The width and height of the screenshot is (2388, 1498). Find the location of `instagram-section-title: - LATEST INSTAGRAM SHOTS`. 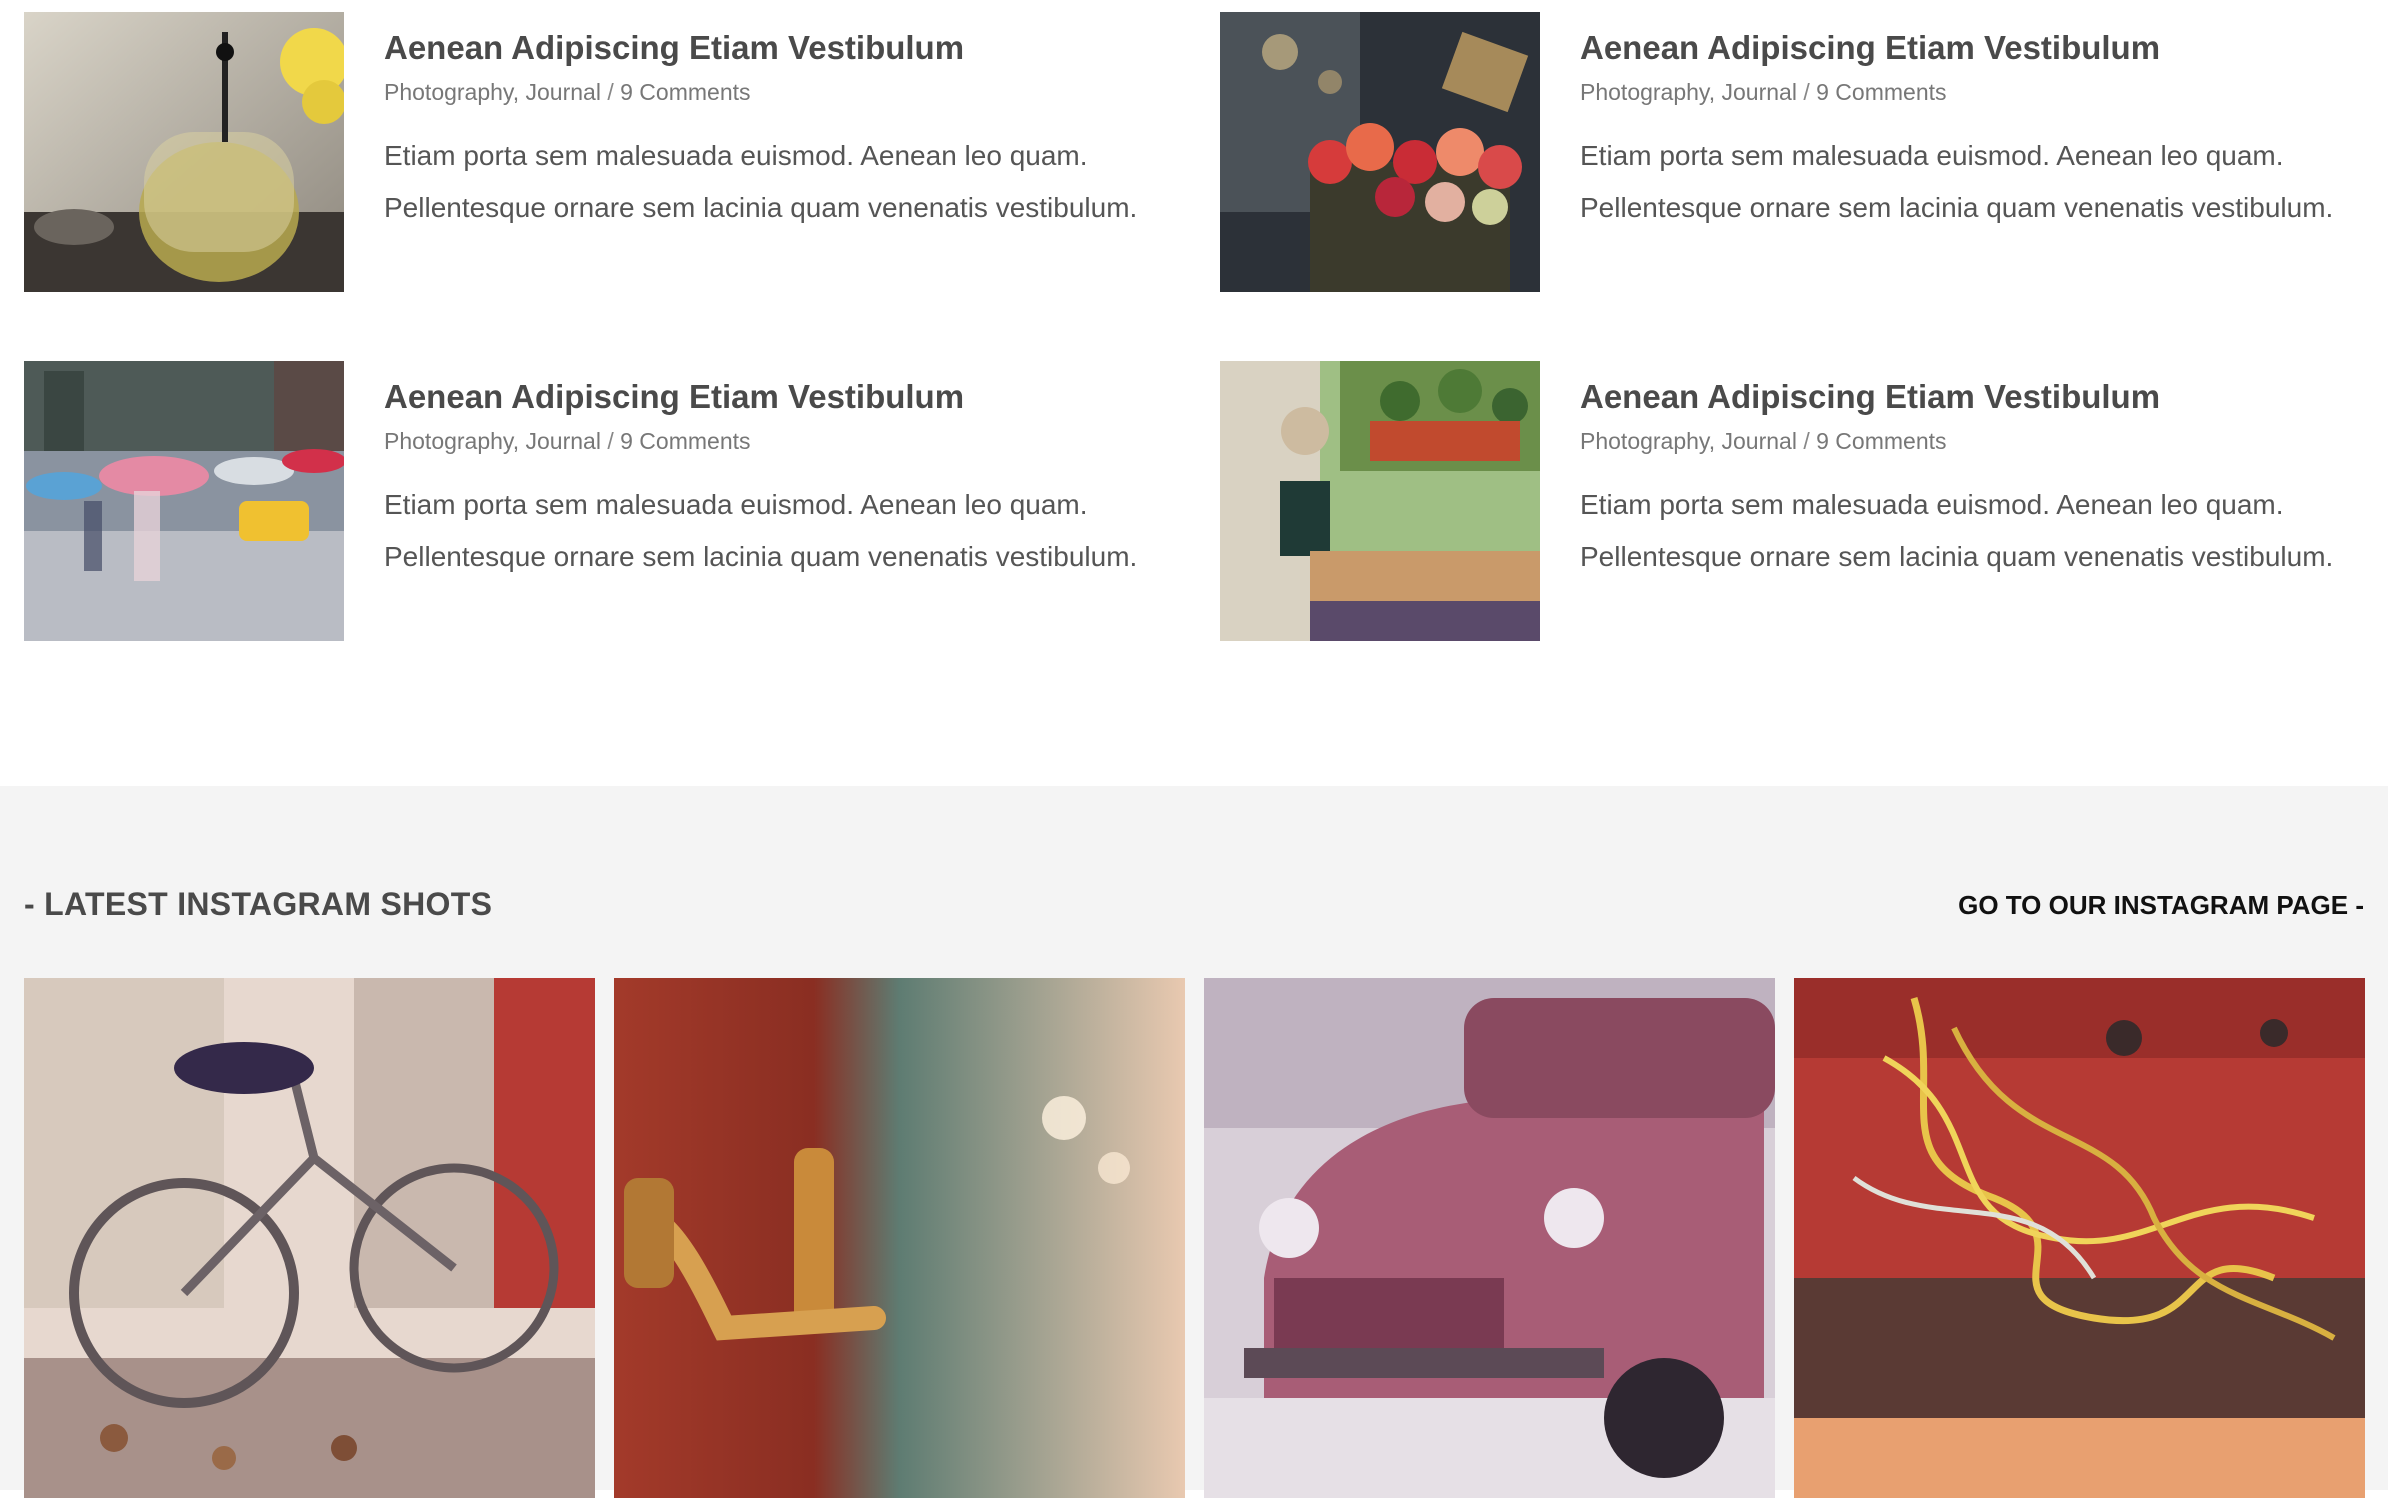

instagram-section-title: - LATEST INSTAGRAM SHOTS is located at coordinates (258, 904).